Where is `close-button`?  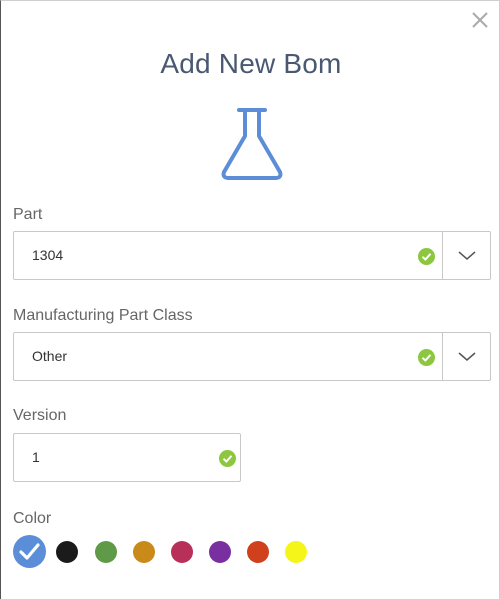
close-button is located at coordinates (480, 20).